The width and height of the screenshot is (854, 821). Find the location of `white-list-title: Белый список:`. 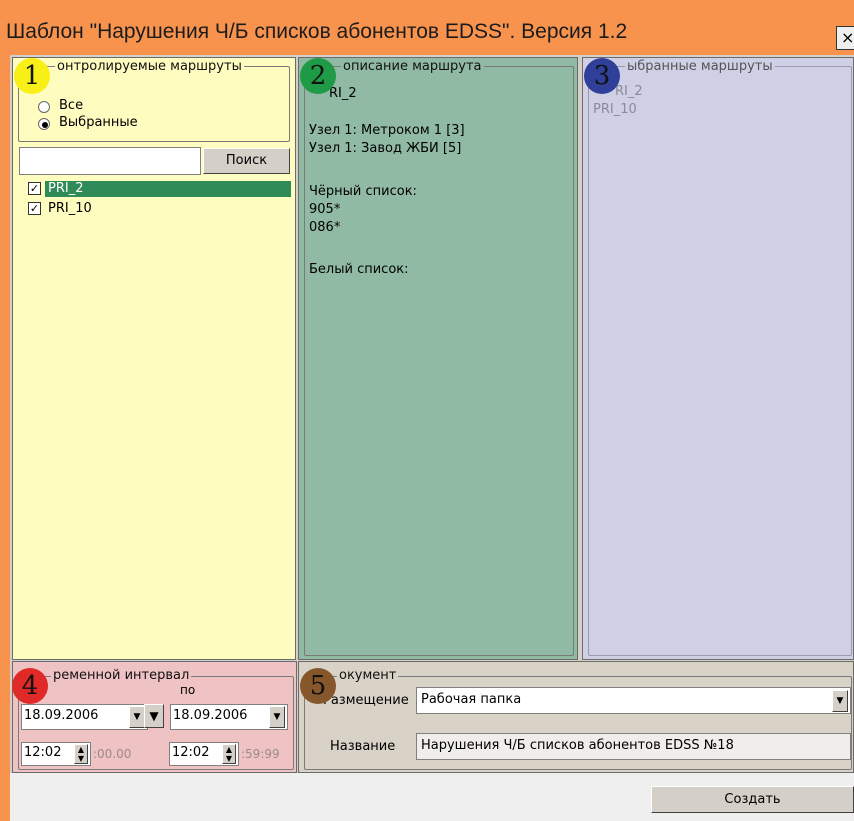

white-list-title: Белый список: is located at coordinates (359, 269).